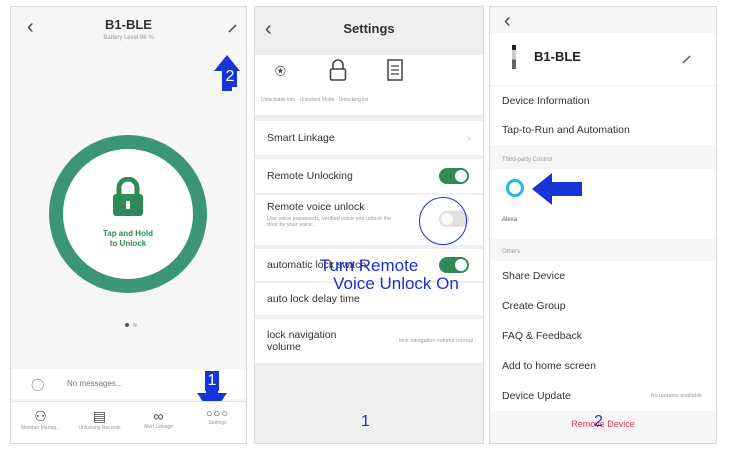 Image resolution: width=731 pixels, height=450 pixels. Describe the element at coordinates (128, 243) in the screenshot. I see `unlock-label-2: to Unlock` at that location.